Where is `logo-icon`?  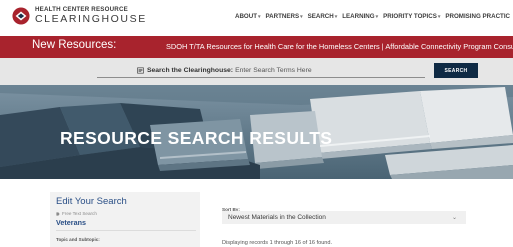 logo-icon is located at coordinates (21, 16).